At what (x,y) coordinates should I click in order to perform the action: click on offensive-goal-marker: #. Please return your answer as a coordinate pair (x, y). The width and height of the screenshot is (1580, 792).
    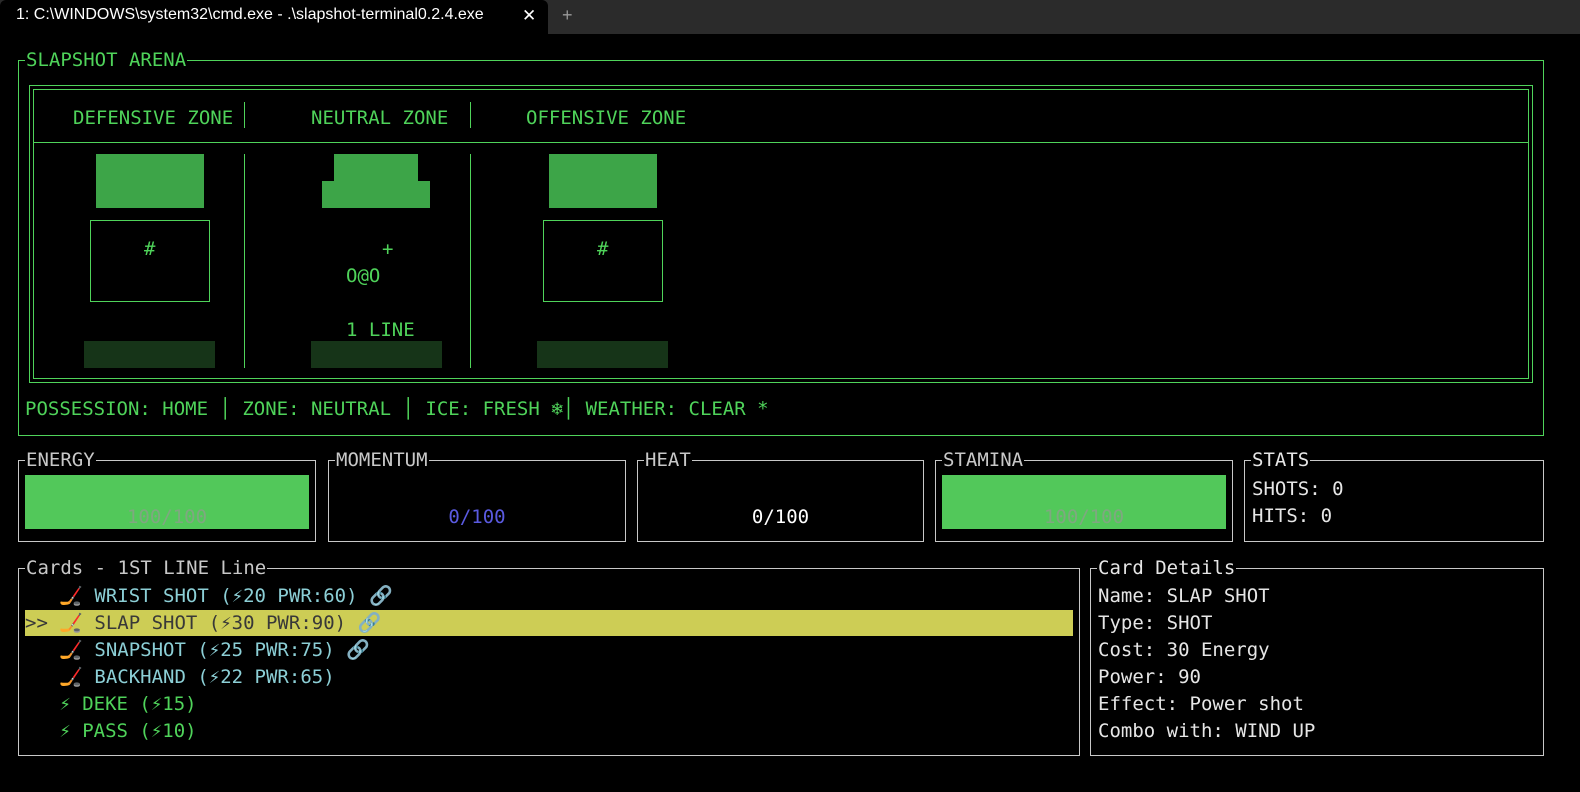
    Looking at the image, I should click on (603, 249).